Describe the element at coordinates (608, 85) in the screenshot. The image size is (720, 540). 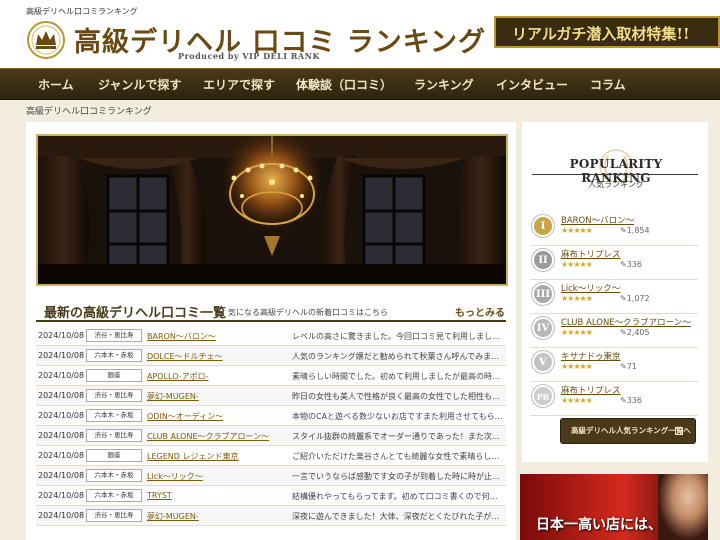
I see `nav-item-column: コラム` at that location.